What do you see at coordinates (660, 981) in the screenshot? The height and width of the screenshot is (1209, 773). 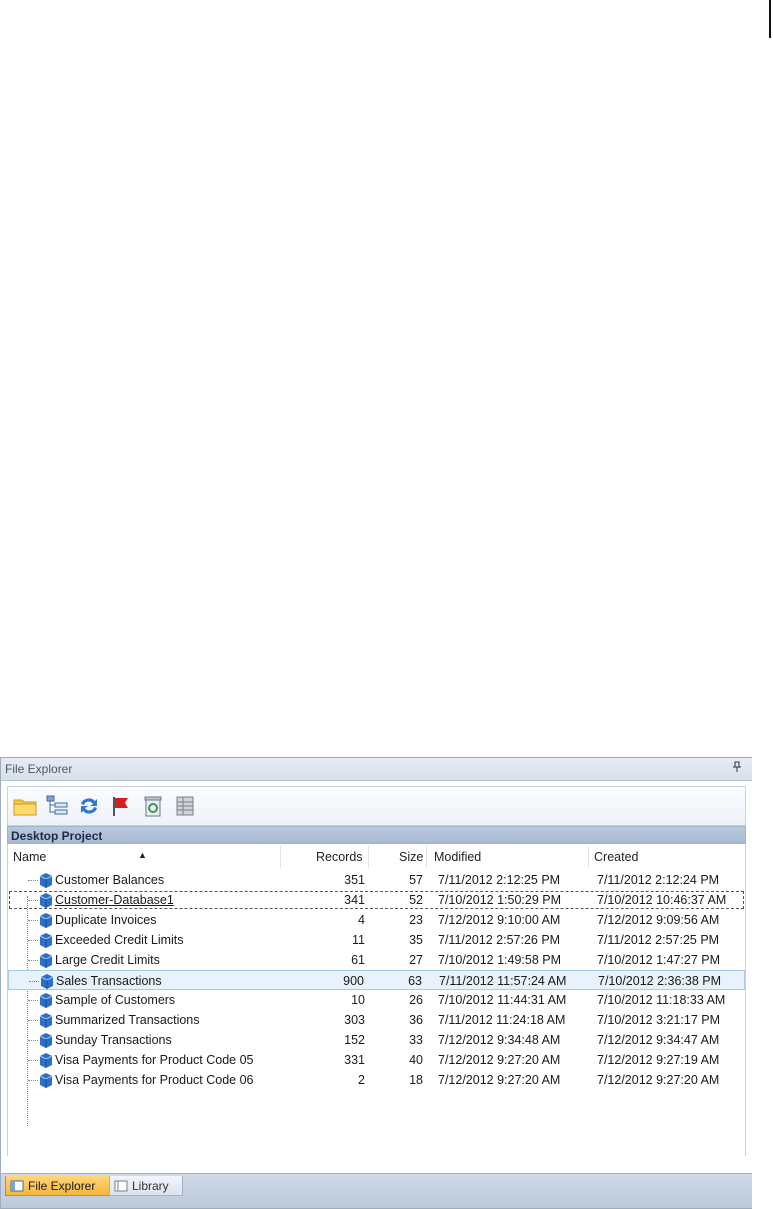 I see `row-created: 7/10/2012 2:36:38 PM` at bounding box center [660, 981].